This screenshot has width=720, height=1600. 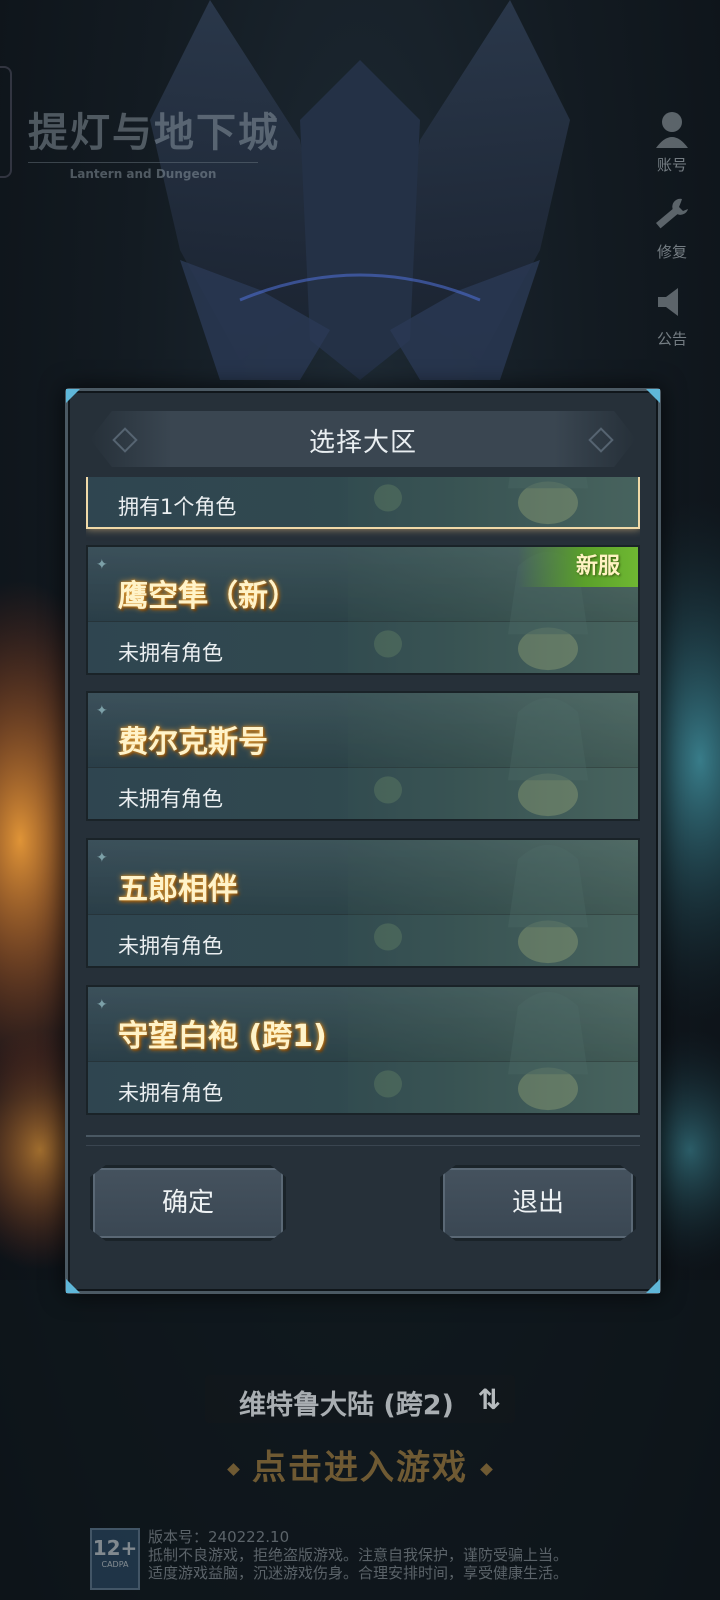 What do you see at coordinates (222, 1036) in the screenshot?
I see `server-name: 守望白袍 (跨1)` at bounding box center [222, 1036].